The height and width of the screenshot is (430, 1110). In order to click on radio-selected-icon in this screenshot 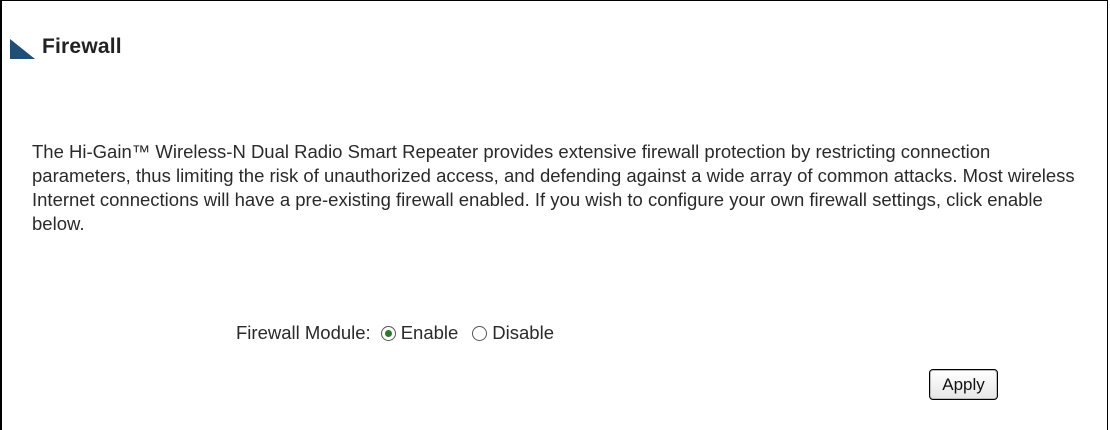, I will do `click(388, 333)`.